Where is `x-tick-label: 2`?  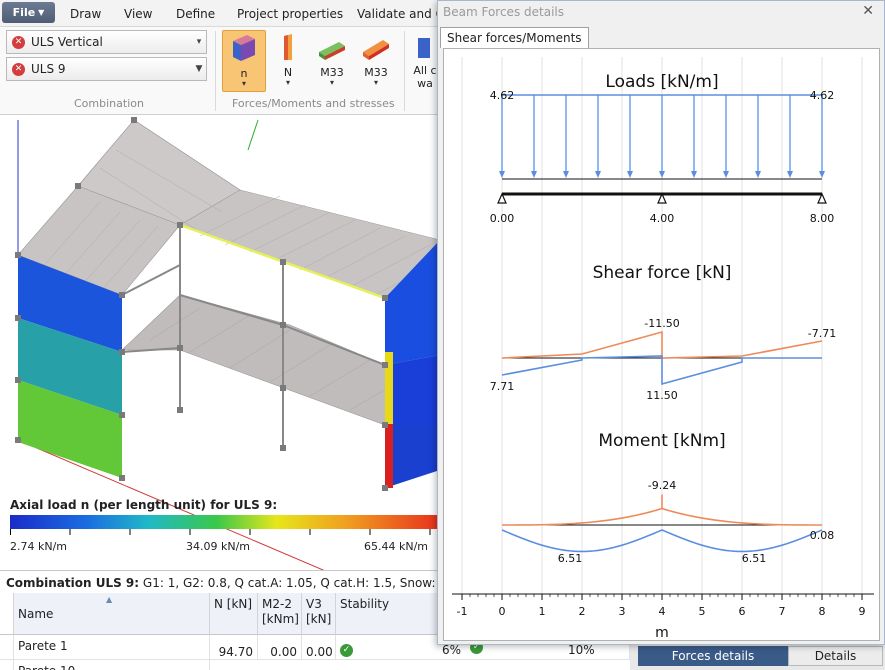 x-tick-label: 2 is located at coordinates (582, 611).